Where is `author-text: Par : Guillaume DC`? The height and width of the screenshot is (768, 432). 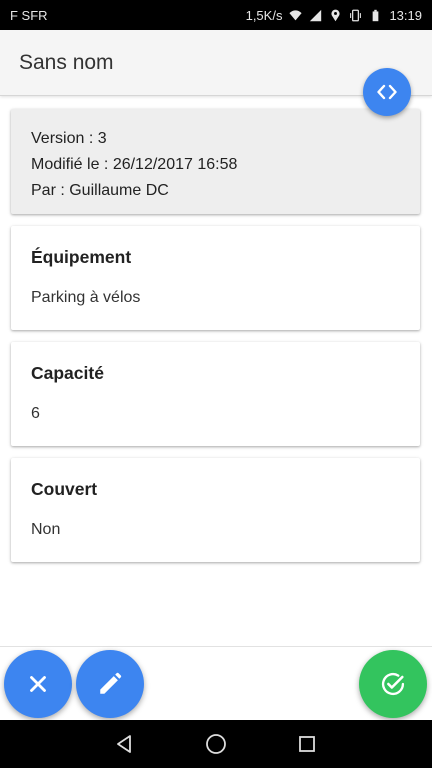
author-text: Par : Guillaume DC is located at coordinates (100, 190).